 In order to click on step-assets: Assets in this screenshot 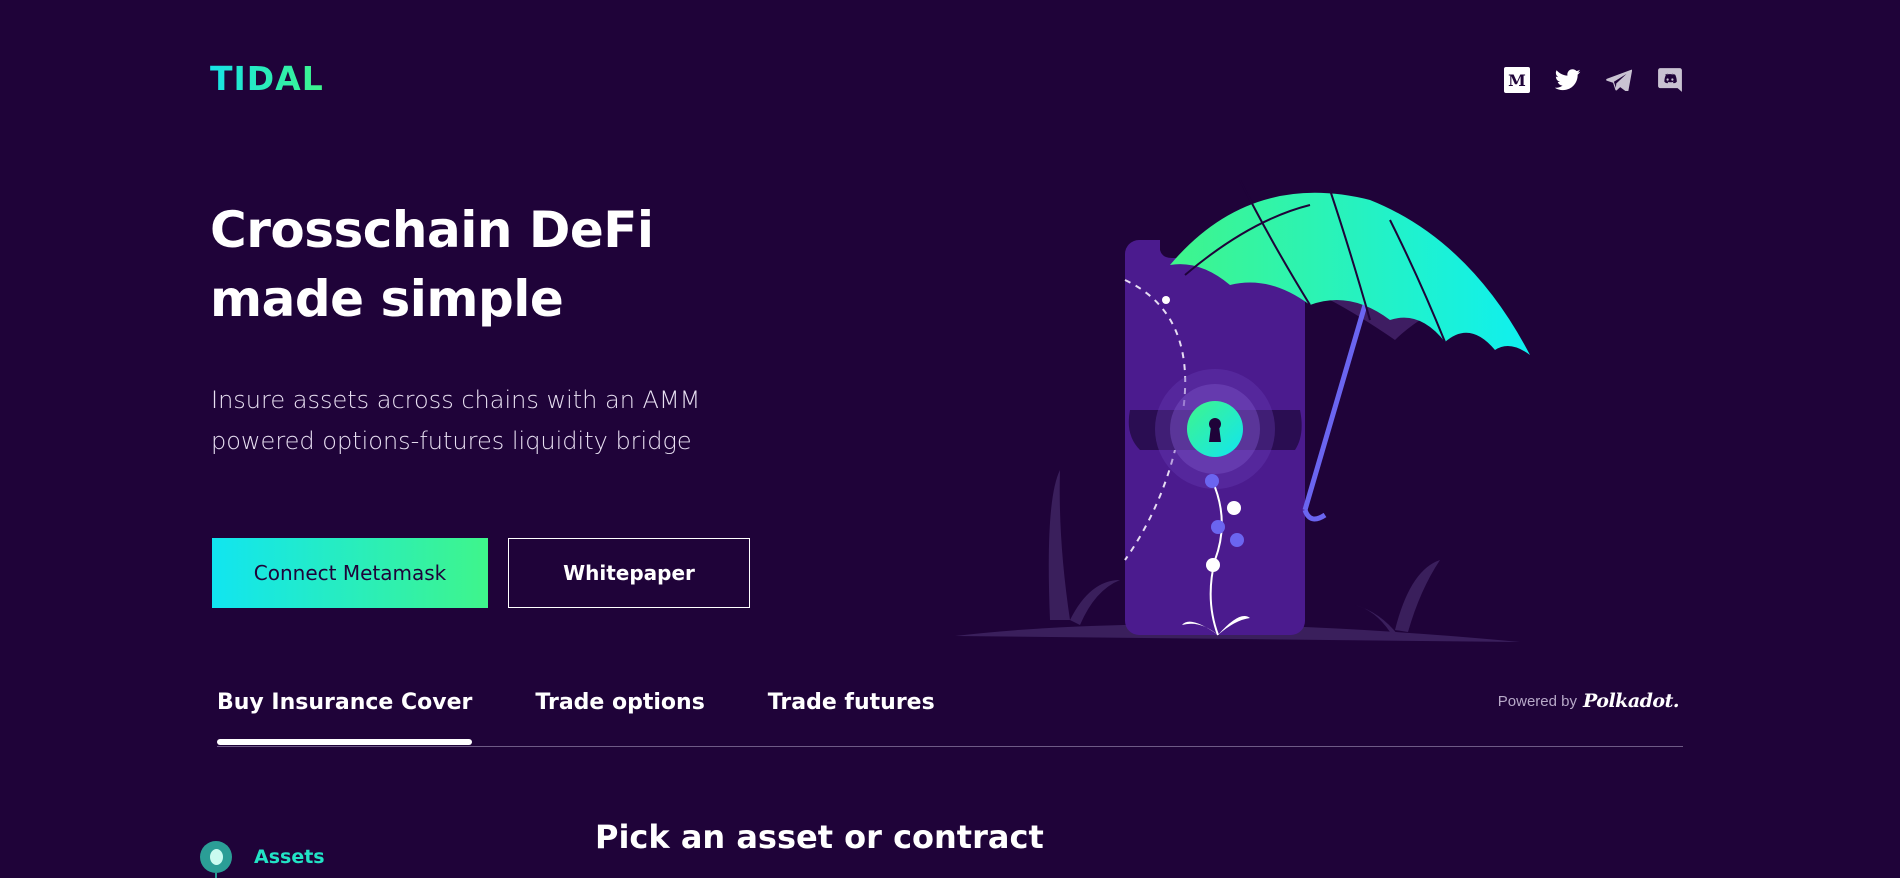, I will do `click(262, 857)`.